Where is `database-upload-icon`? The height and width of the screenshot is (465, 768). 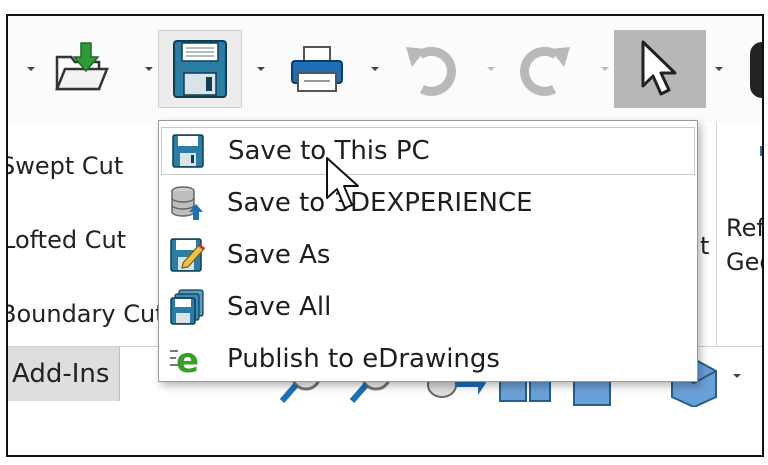
database-upload-icon is located at coordinates (187, 203).